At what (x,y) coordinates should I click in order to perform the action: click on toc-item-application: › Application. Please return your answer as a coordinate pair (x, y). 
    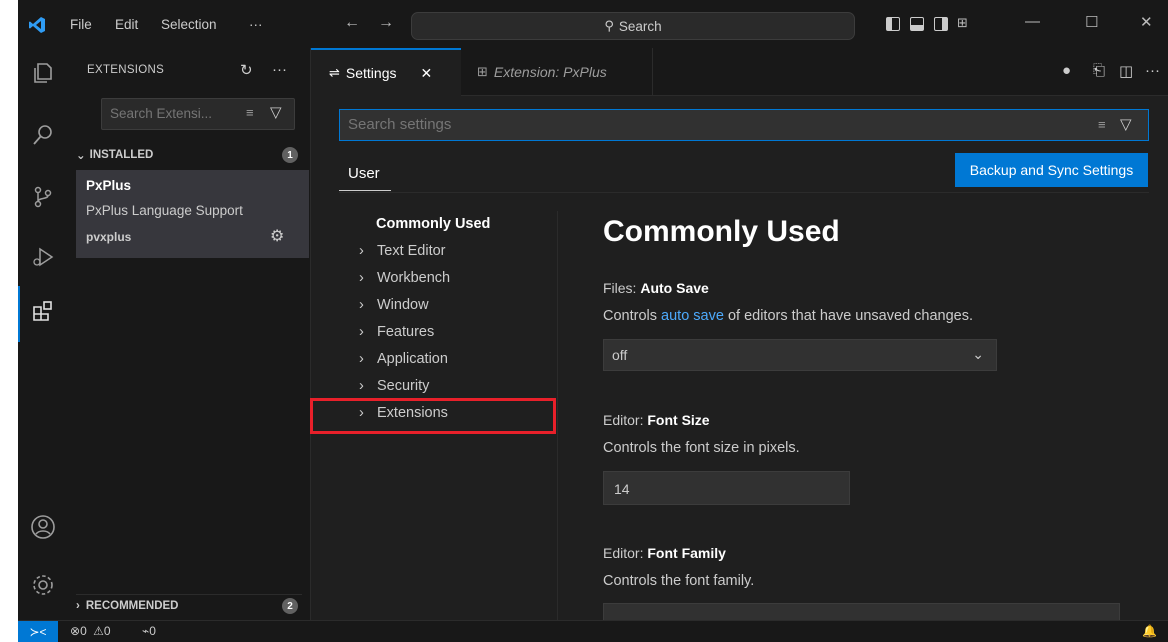
    Looking at the image, I should click on (403, 359).